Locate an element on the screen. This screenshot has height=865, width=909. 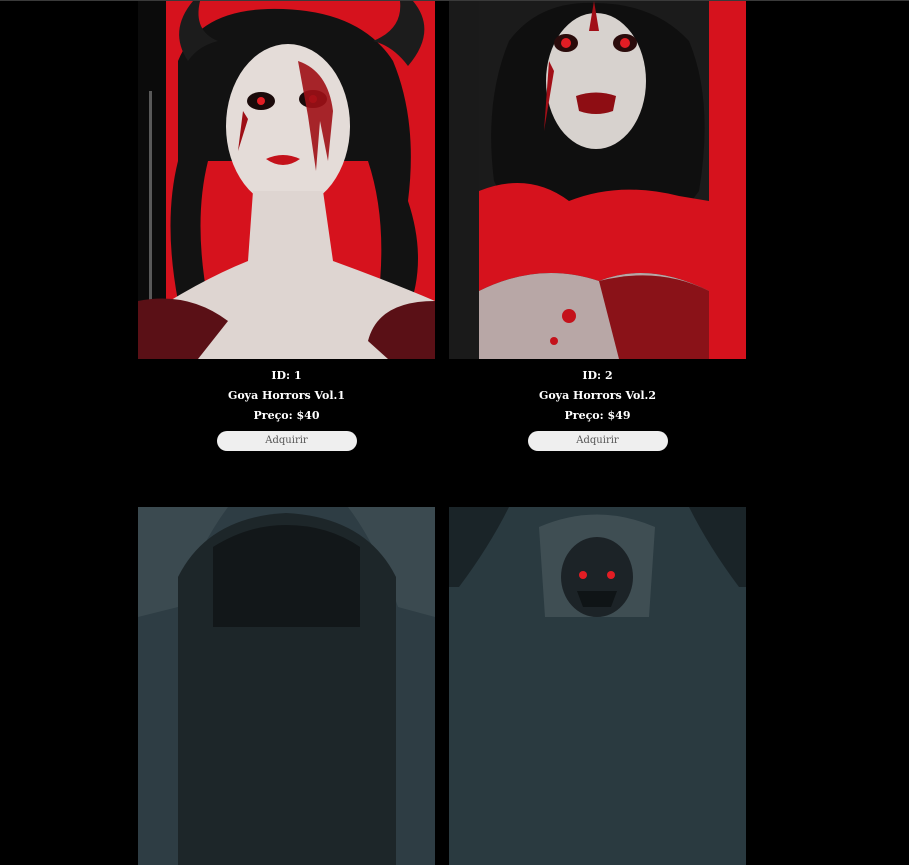
tree-creature-cover-icon is located at coordinates (597, 686).